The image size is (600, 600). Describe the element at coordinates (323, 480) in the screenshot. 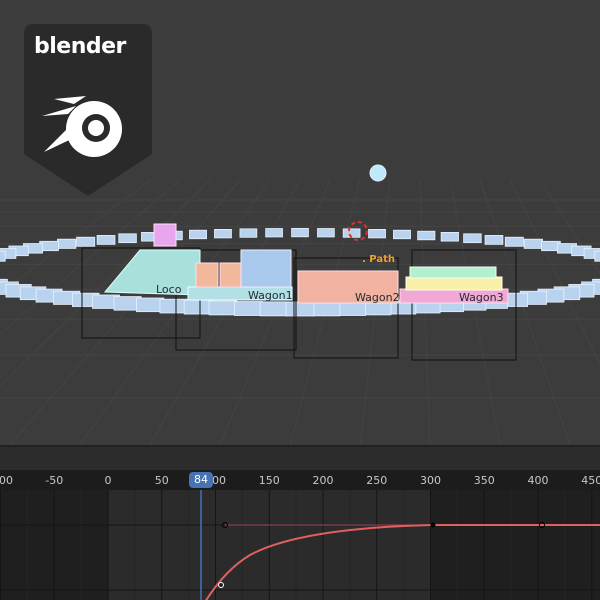

I see `frame-tick-label: 200` at that location.